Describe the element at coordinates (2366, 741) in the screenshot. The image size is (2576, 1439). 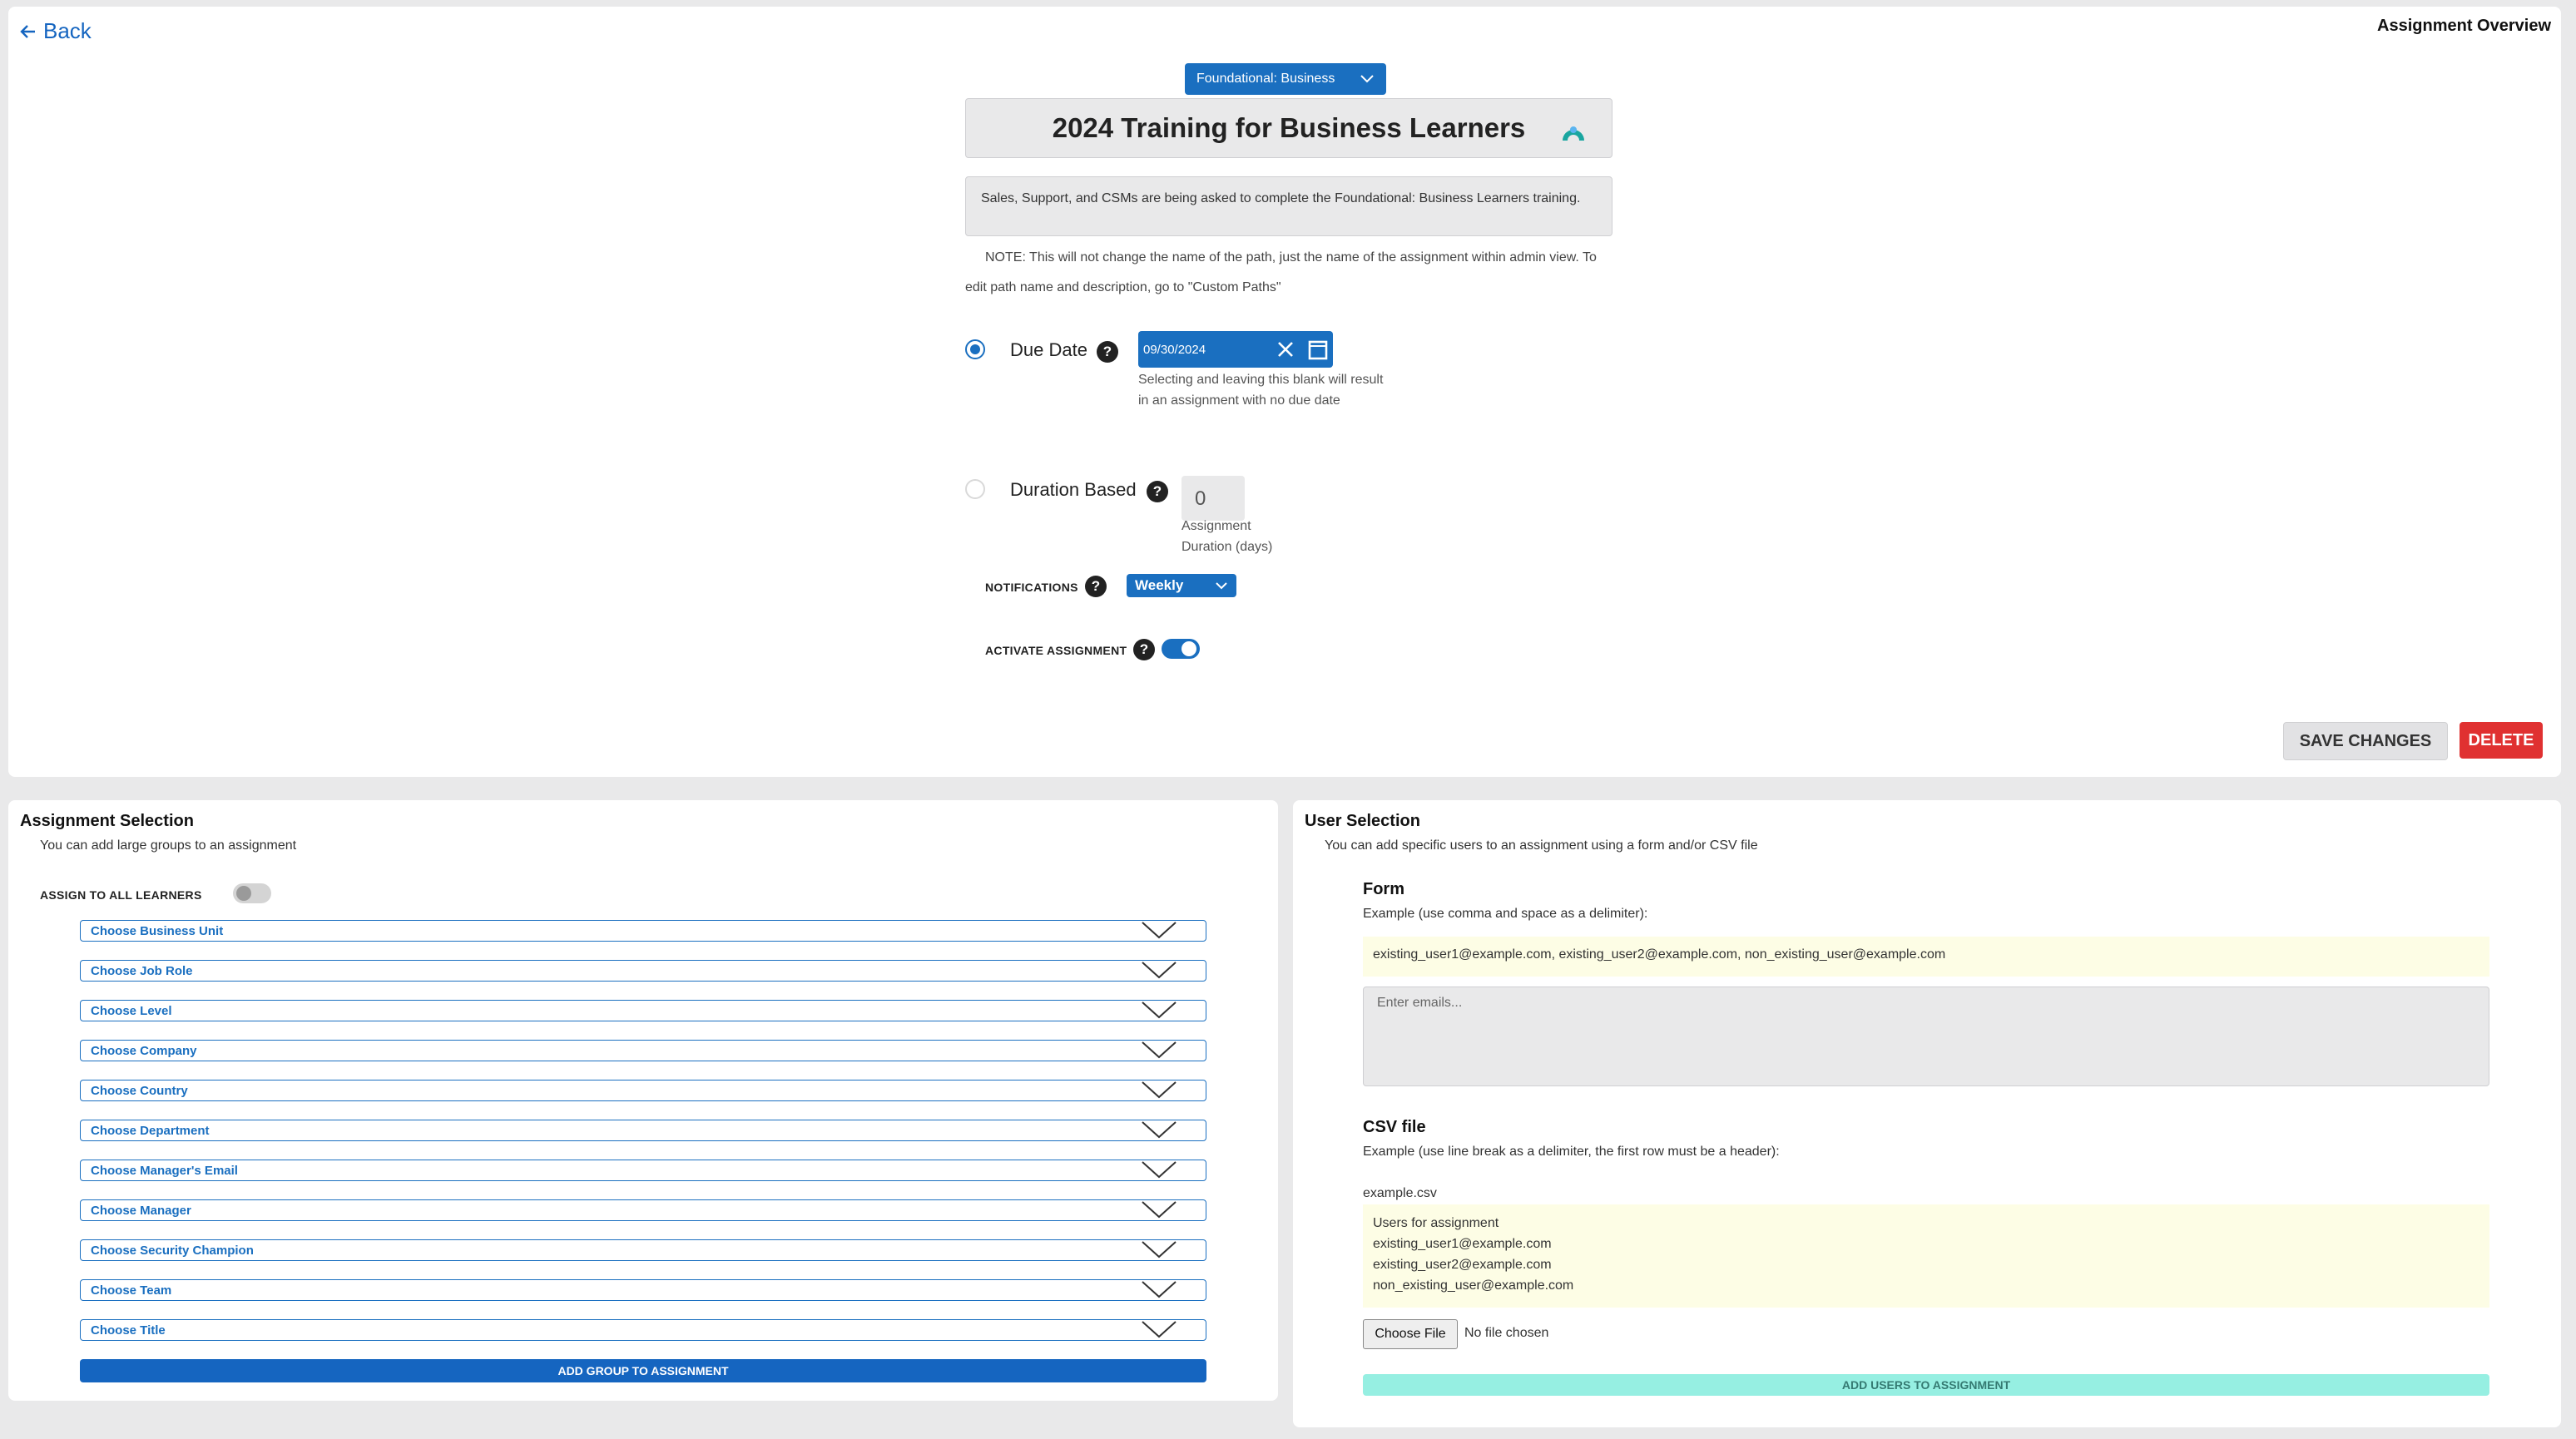
I see `save-changes-button: SAVE CHANGES` at that location.